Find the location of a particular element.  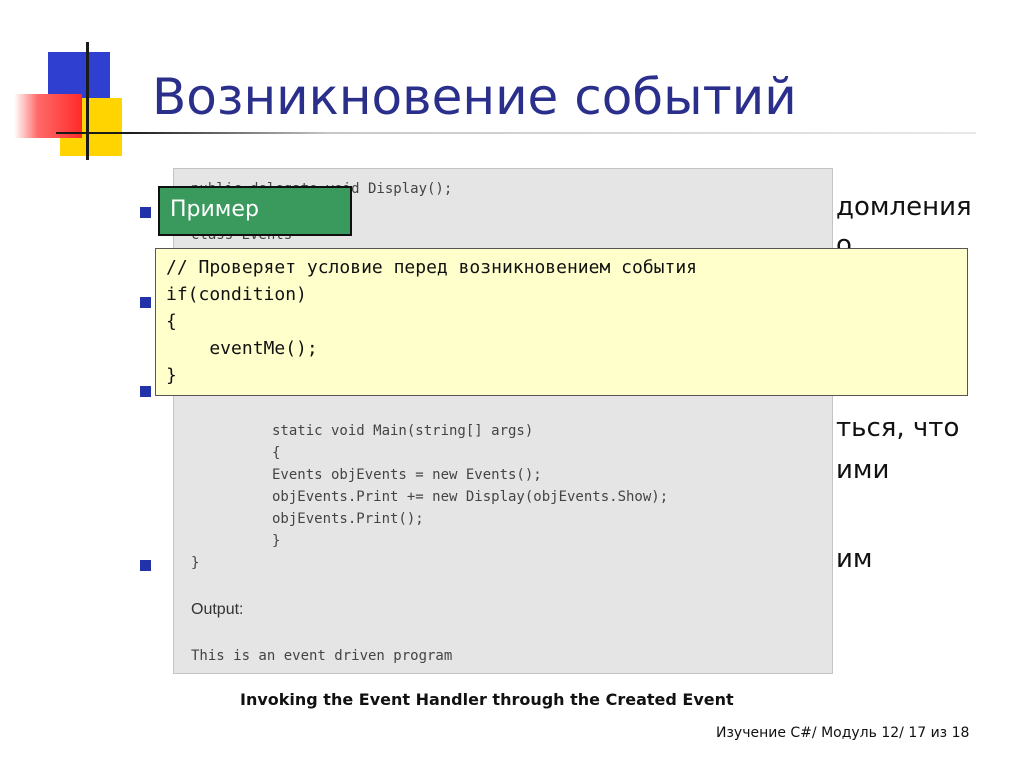

code-line: { is located at coordinates (276, 453).